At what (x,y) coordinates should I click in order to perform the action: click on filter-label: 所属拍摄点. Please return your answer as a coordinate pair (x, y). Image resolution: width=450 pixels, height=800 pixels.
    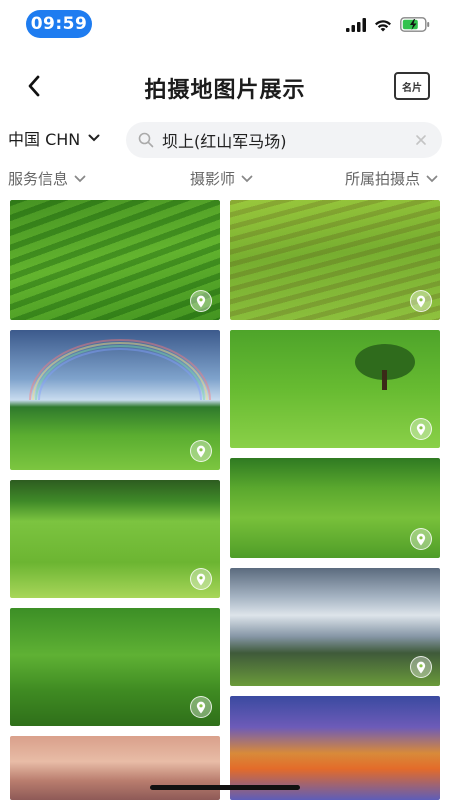
    Looking at the image, I should click on (382, 179).